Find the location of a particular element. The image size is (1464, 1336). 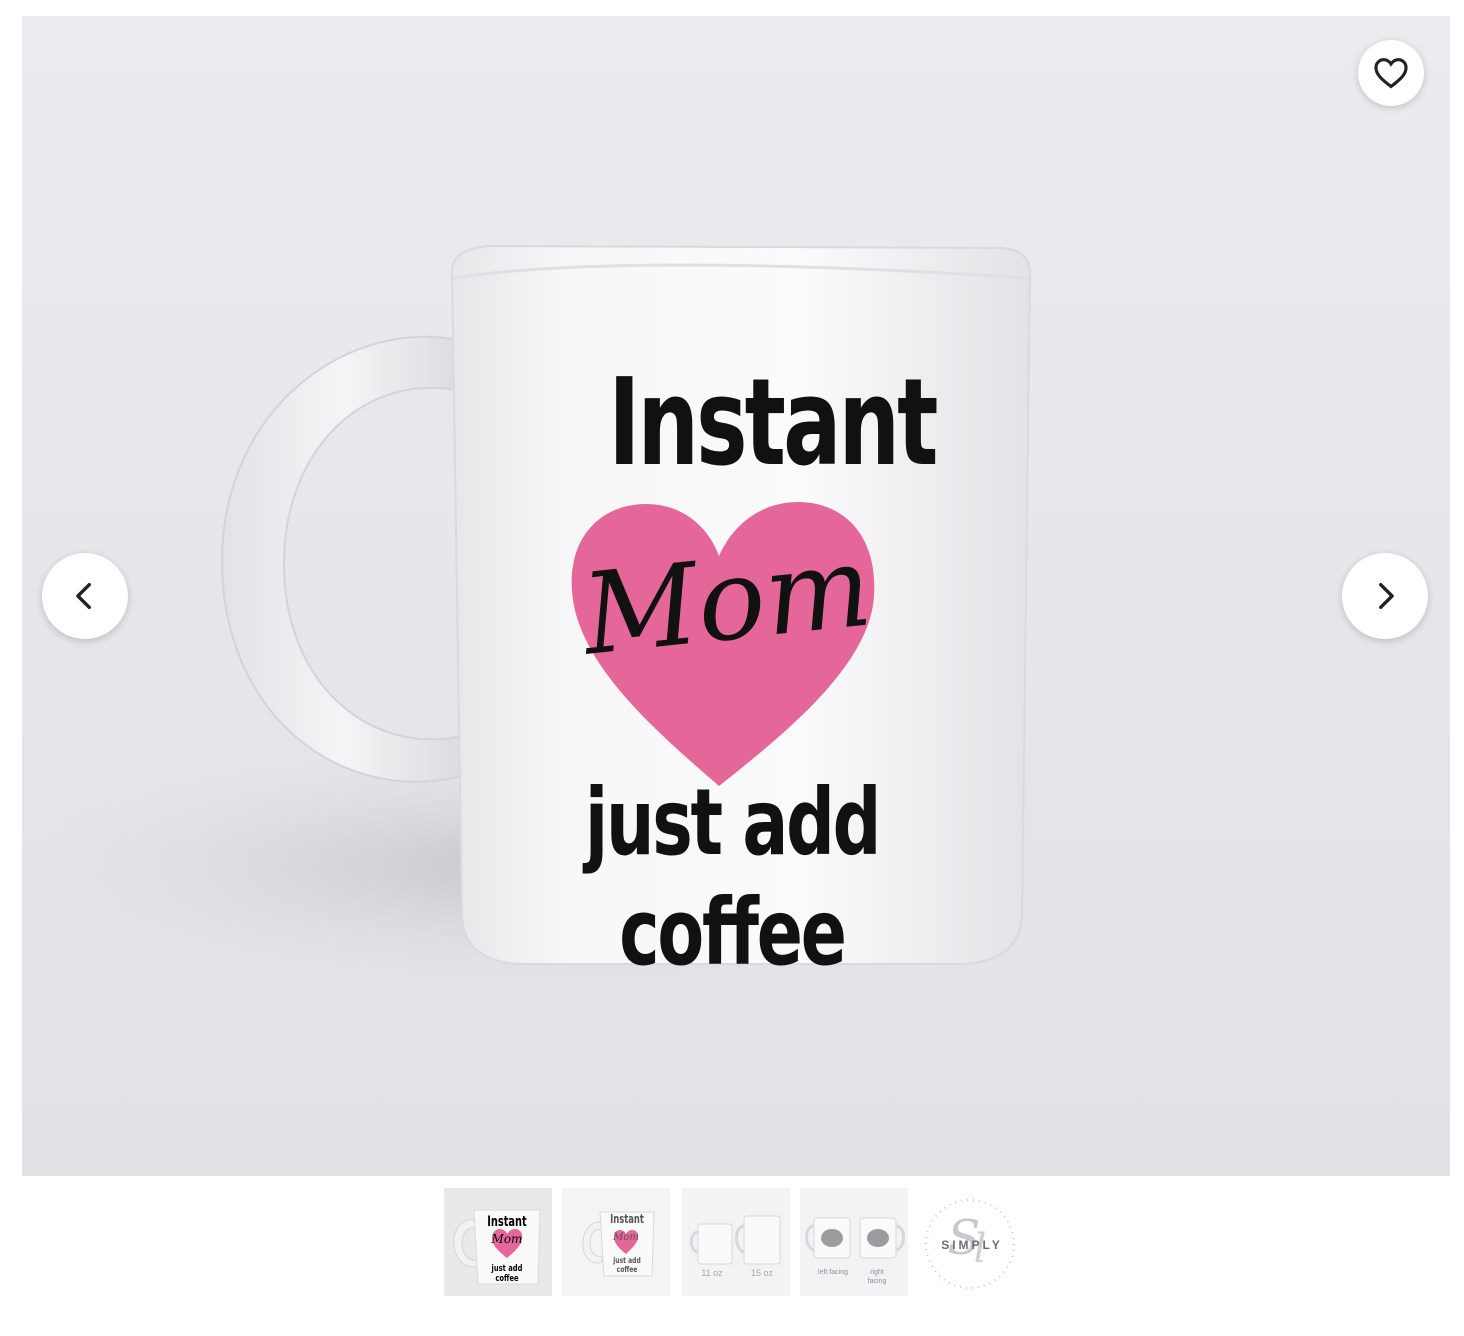

chevron-right-icon is located at coordinates (1386, 596).